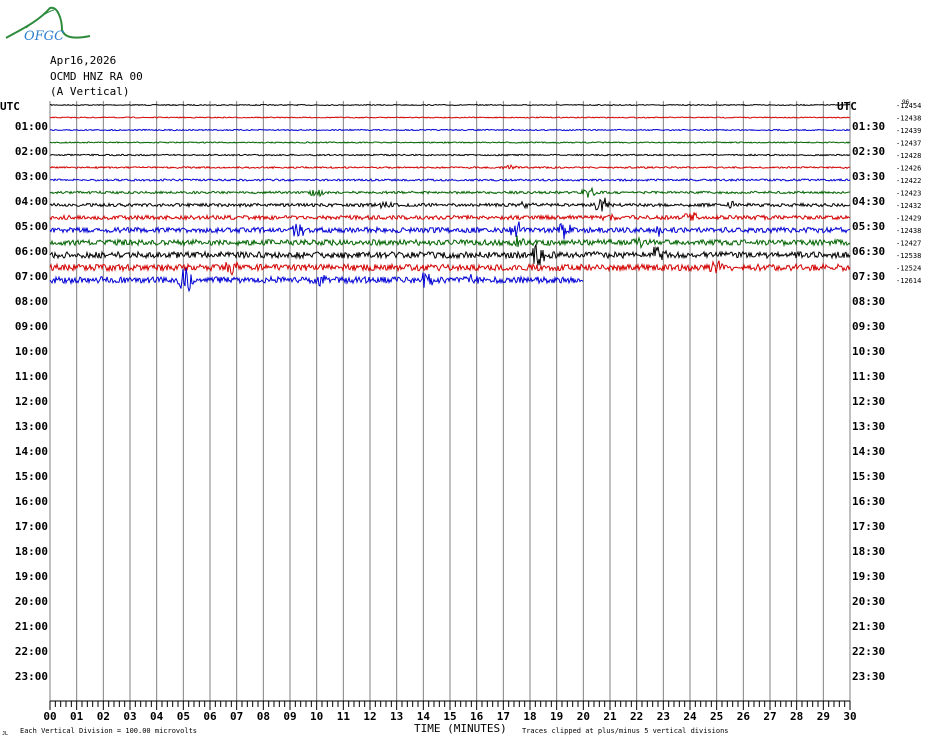 Image resolution: width=930 pixels, height=744 pixels. I want to click on utc-hour-label-right: 05:30, so click(868, 226).